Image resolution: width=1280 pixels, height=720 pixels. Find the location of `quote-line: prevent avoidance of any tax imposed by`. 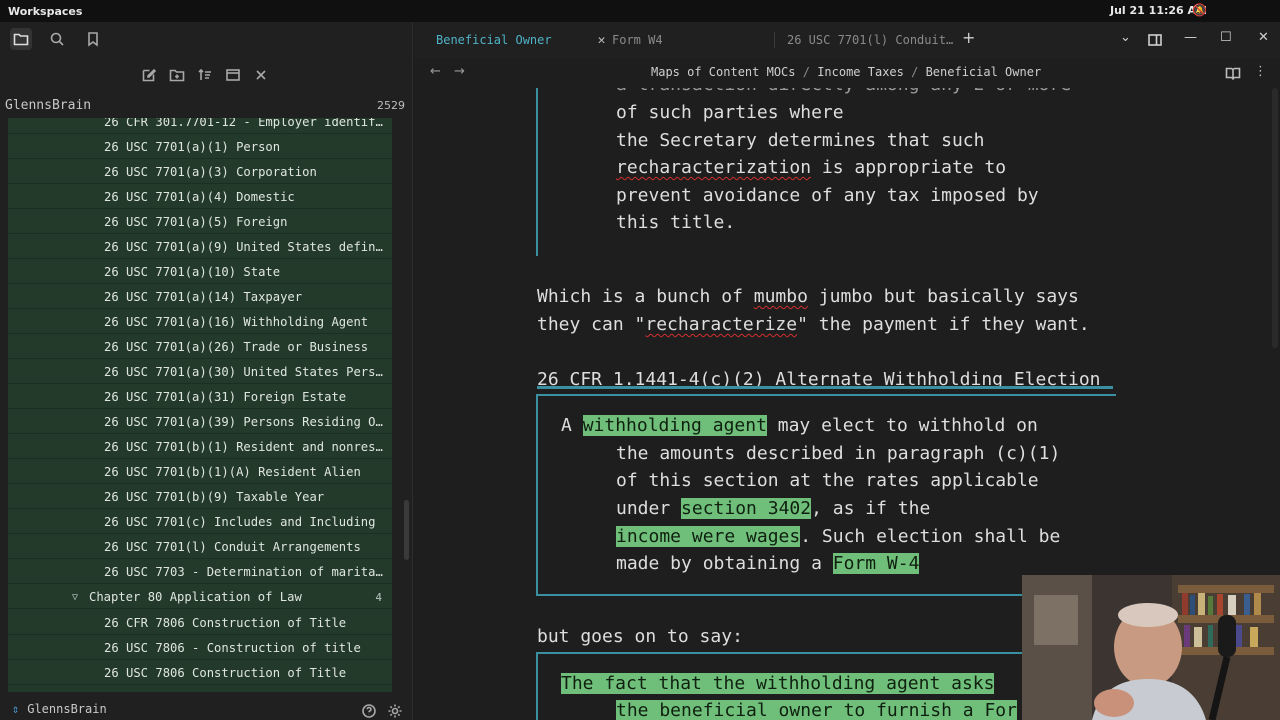

quote-line: prevent avoidance of any tax imposed by is located at coordinates (827, 195).